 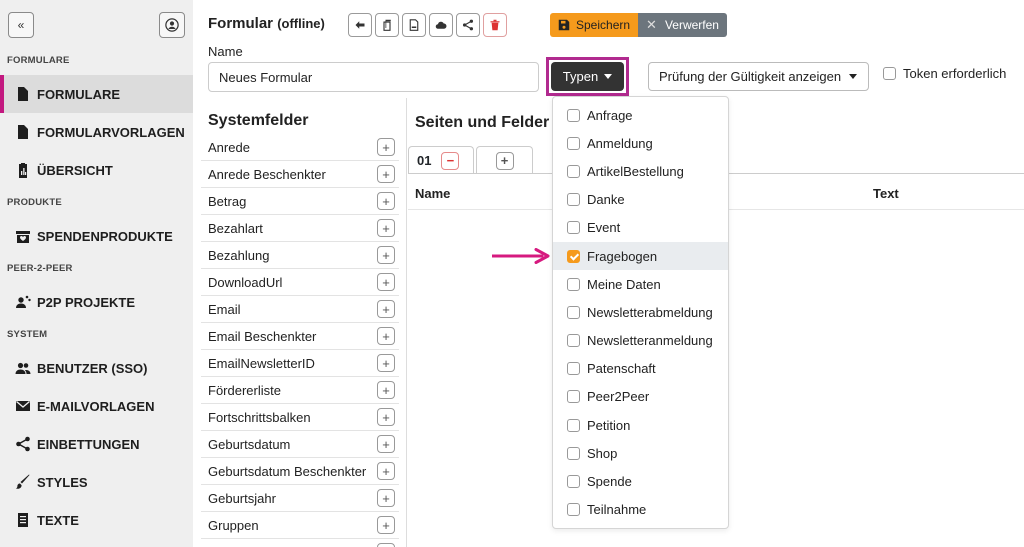 I want to click on validation-select: Prüfung der Gültigkeit anzeigen, so click(x=758, y=76).